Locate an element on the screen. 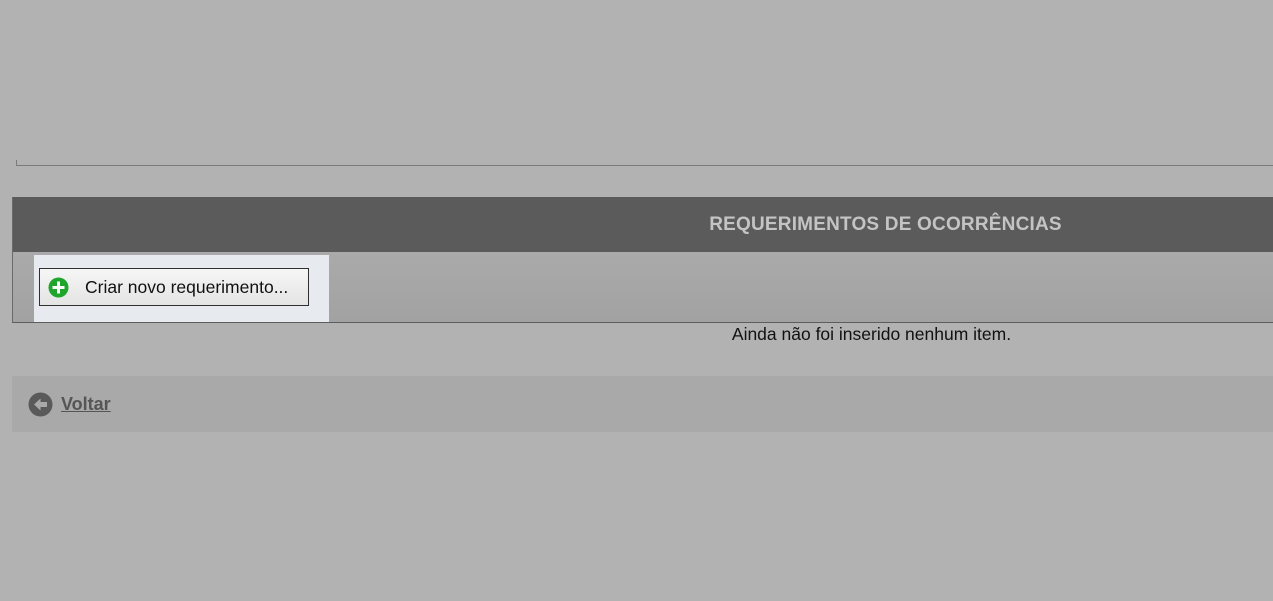  plus-circle-icon is located at coordinates (58, 287).